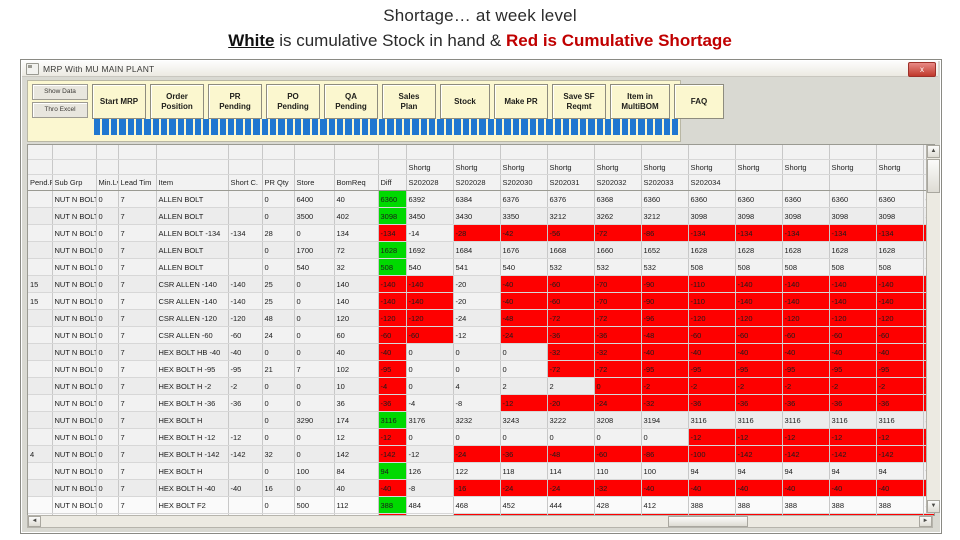 The height and width of the screenshot is (540, 960). Describe the element at coordinates (278, 233) in the screenshot. I see `pr-qty-cell: 28` at that location.